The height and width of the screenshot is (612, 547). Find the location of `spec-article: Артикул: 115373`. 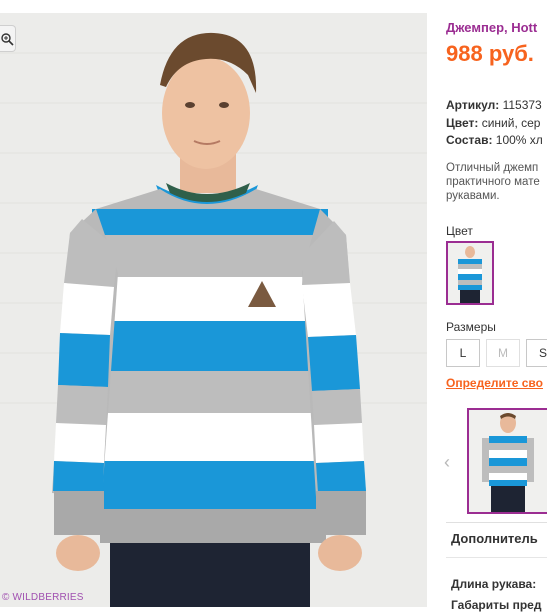

spec-article: Артикул: 115373 is located at coordinates (494, 105).